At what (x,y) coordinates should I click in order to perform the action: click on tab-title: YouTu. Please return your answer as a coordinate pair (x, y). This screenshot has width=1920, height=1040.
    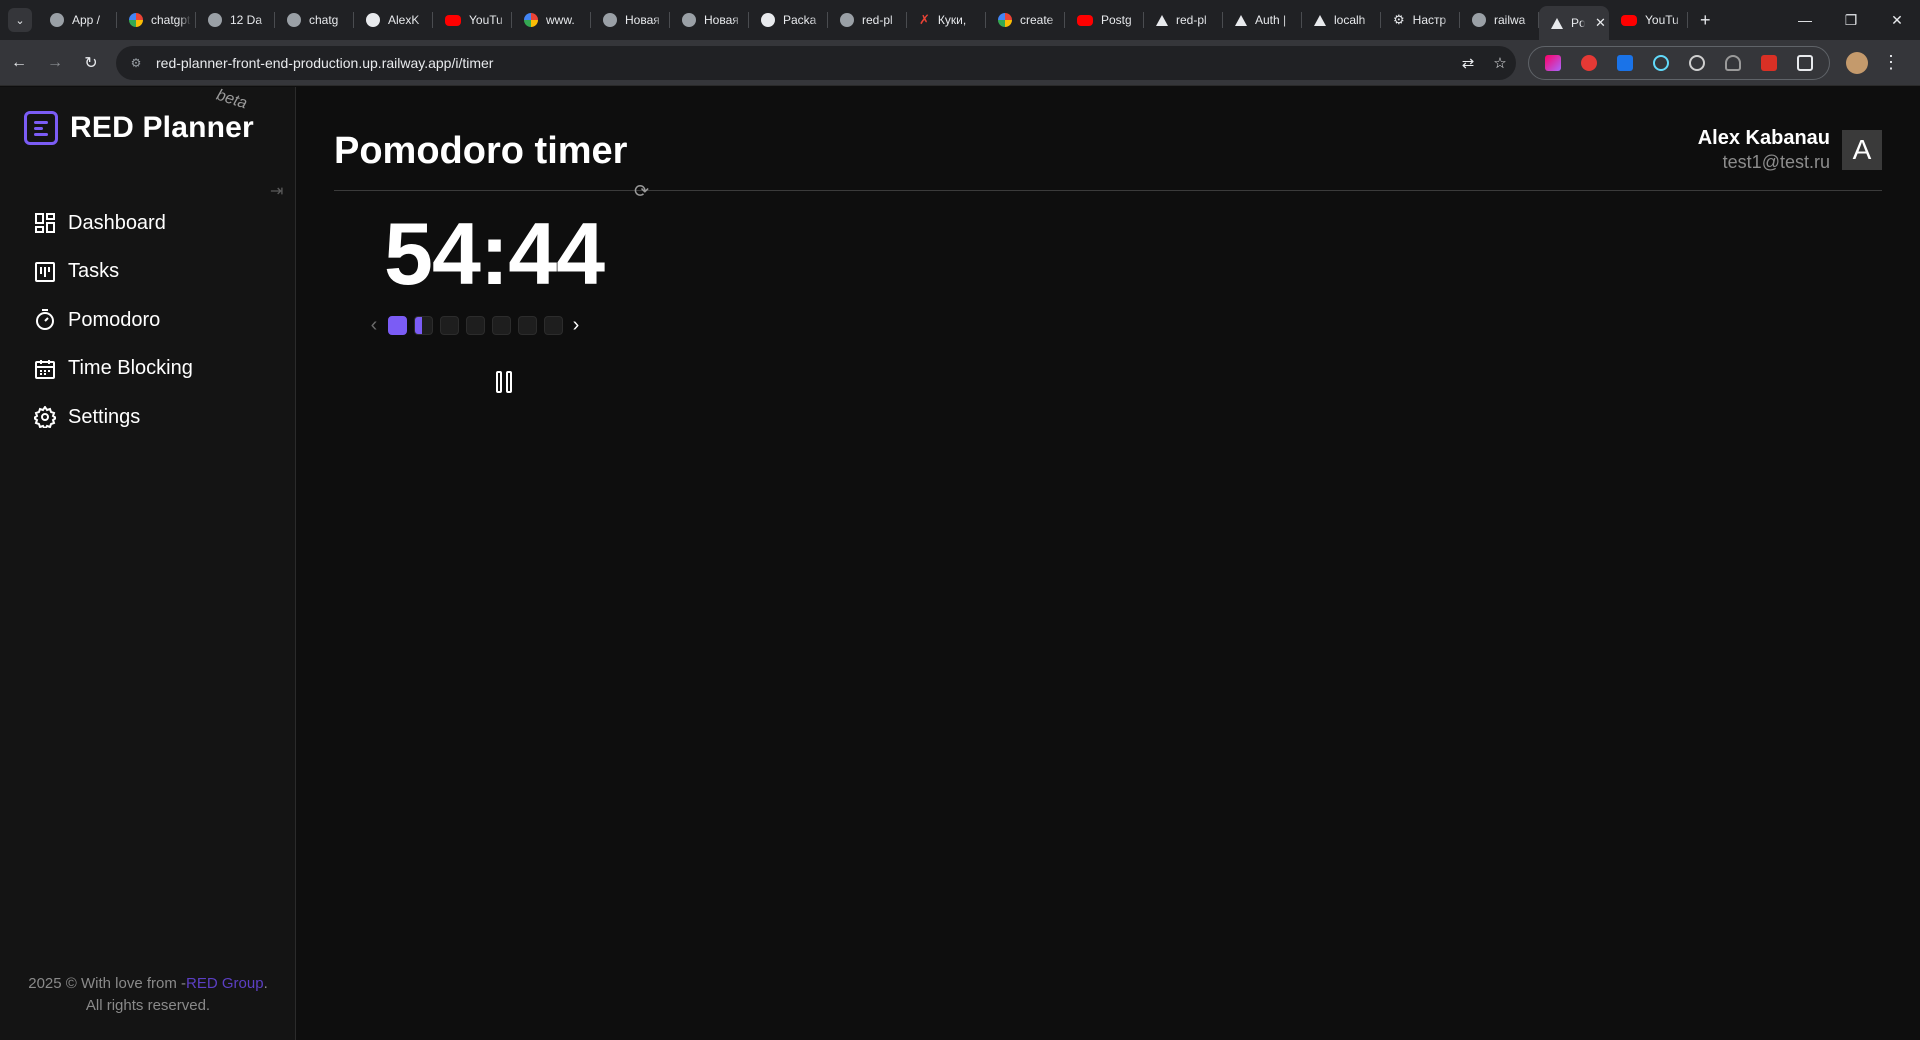
    Looking at the image, I should click on (486, 20).